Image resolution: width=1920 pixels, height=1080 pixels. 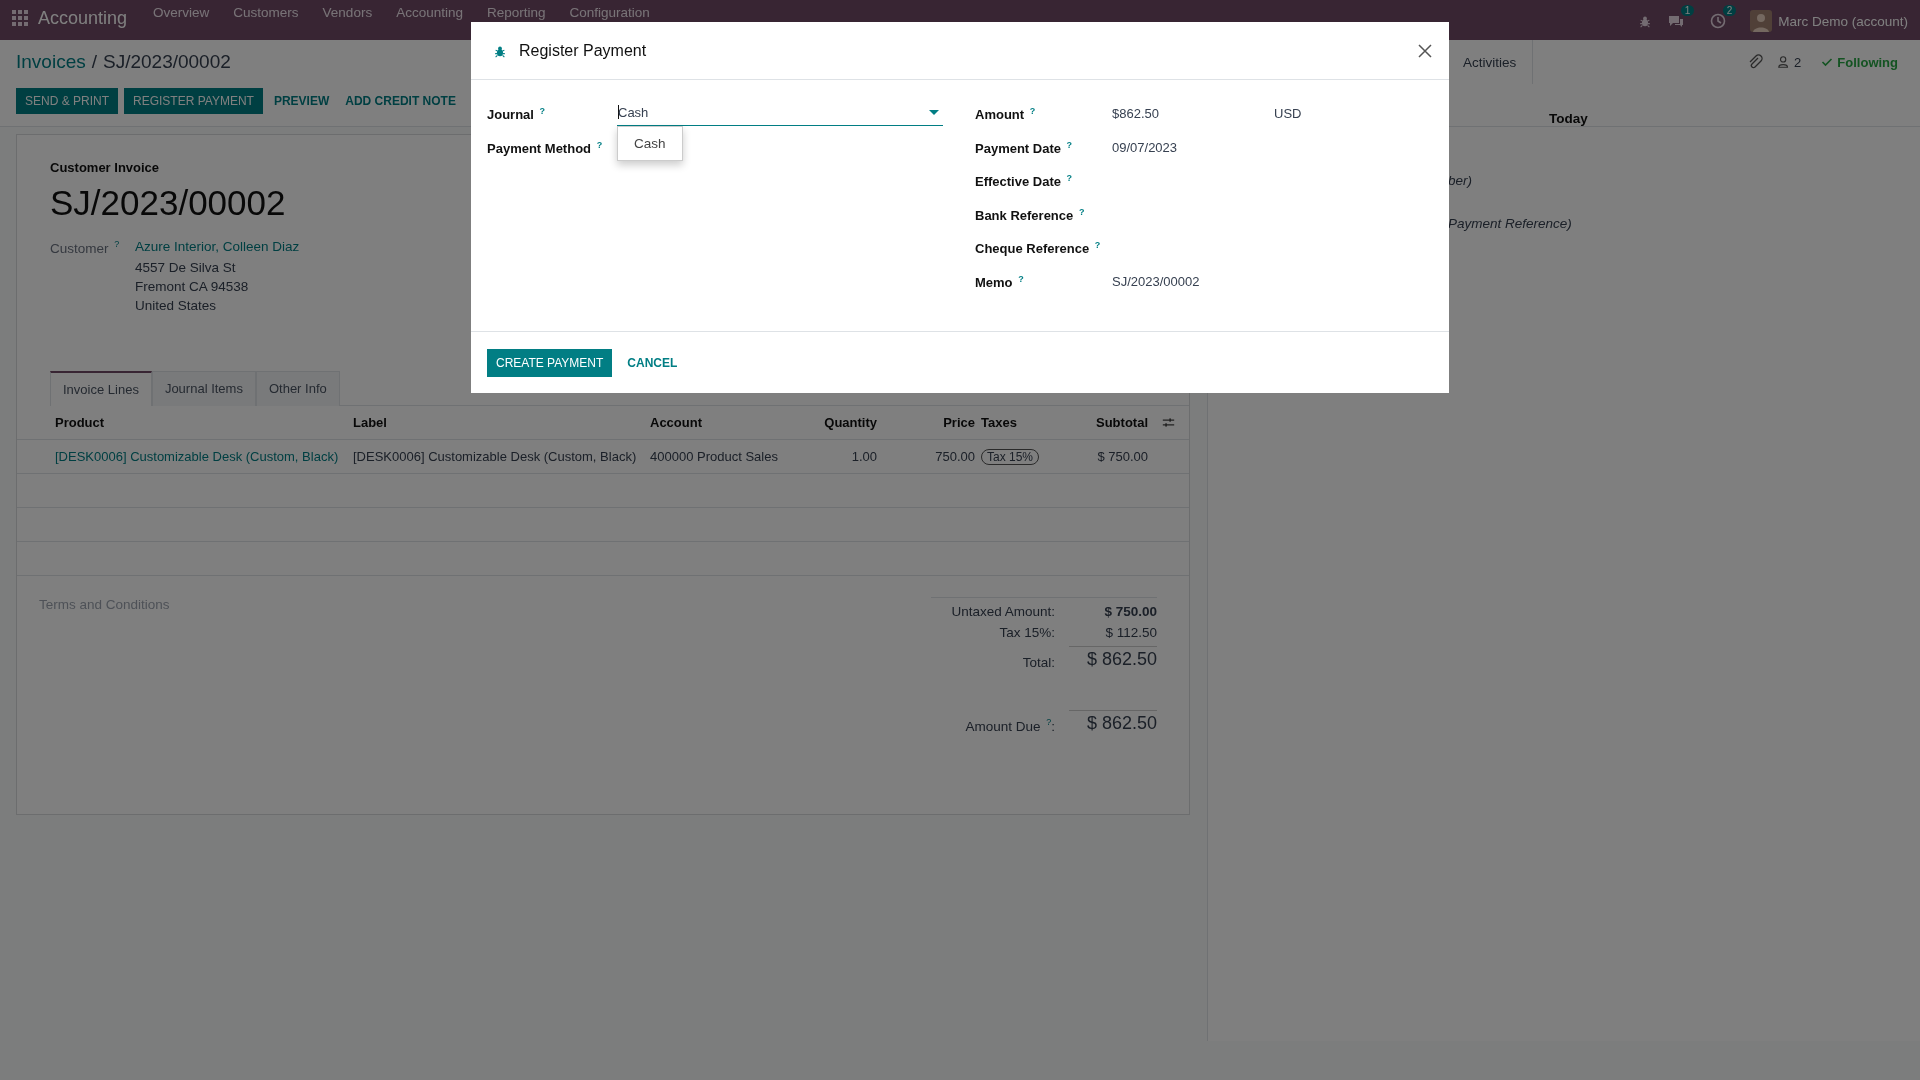 What do you see at coordinates (297, 388) in the screenshot?
I see `tab: Other Info` at bounding box center [297, 388].